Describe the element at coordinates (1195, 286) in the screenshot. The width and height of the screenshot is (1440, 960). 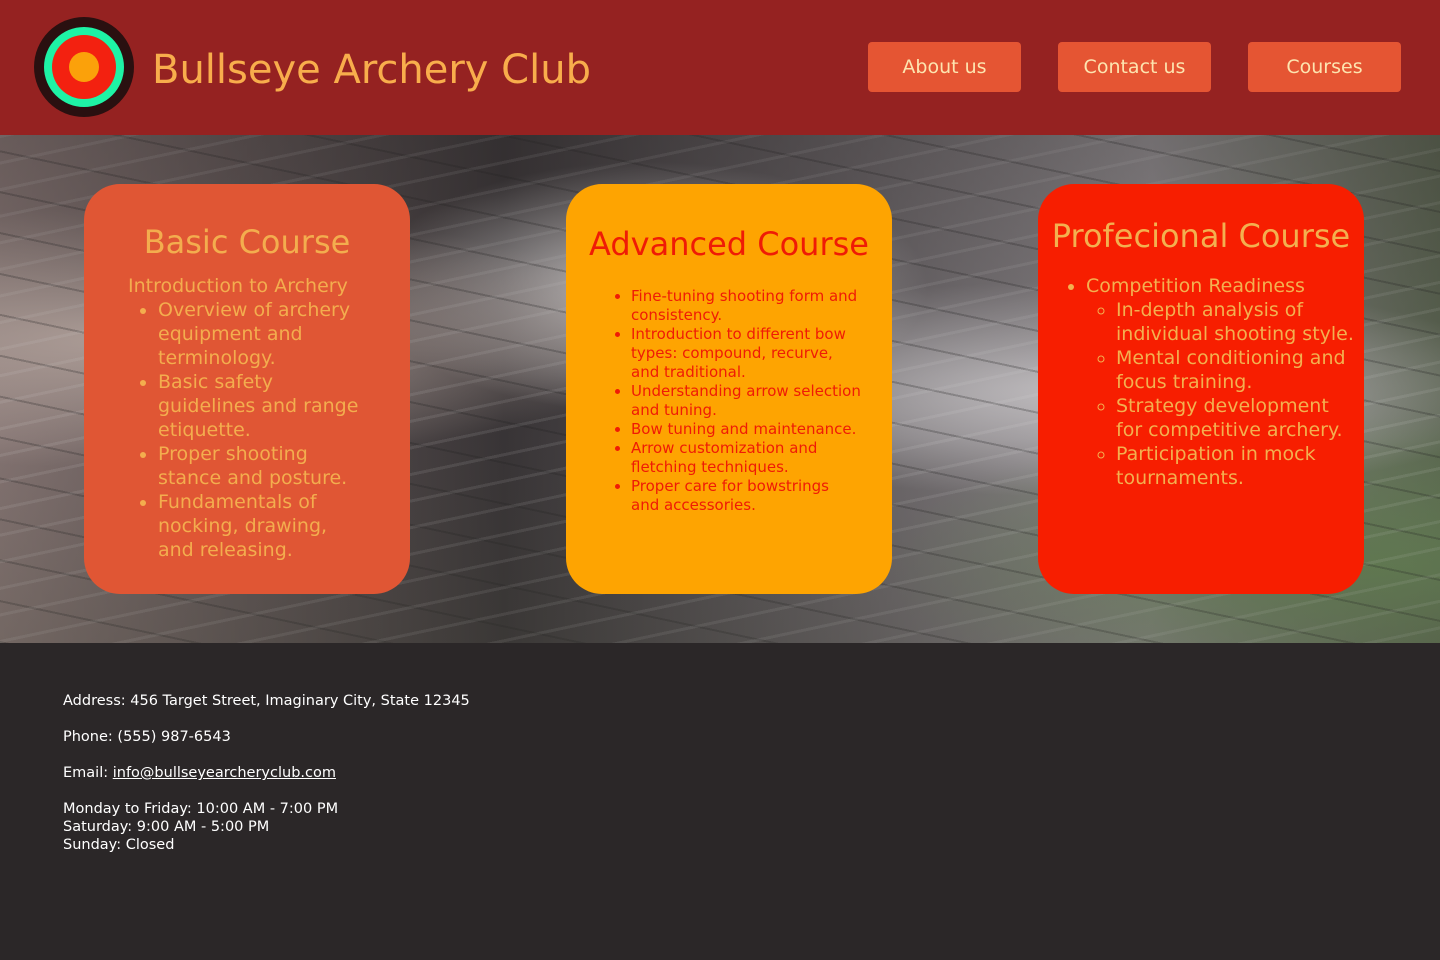
I see `competition-readiness-label: Competition Readiness` at that location.